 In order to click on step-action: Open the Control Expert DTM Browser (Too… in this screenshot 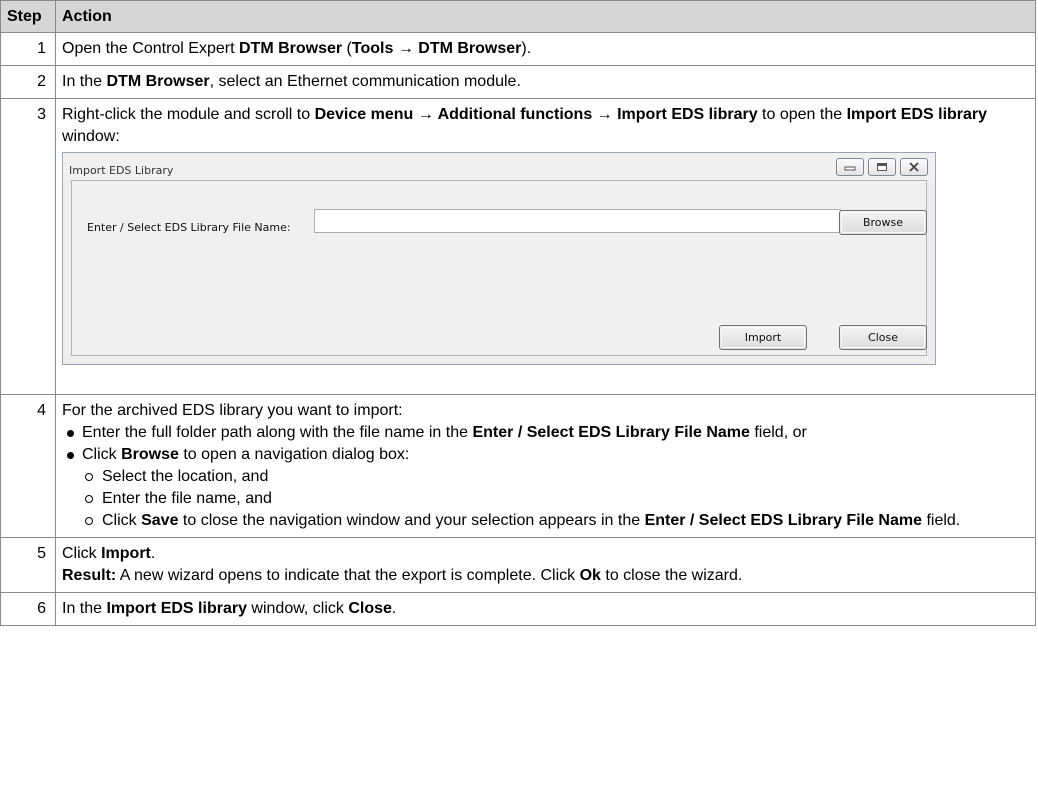, I will do `click(545, 49)`.